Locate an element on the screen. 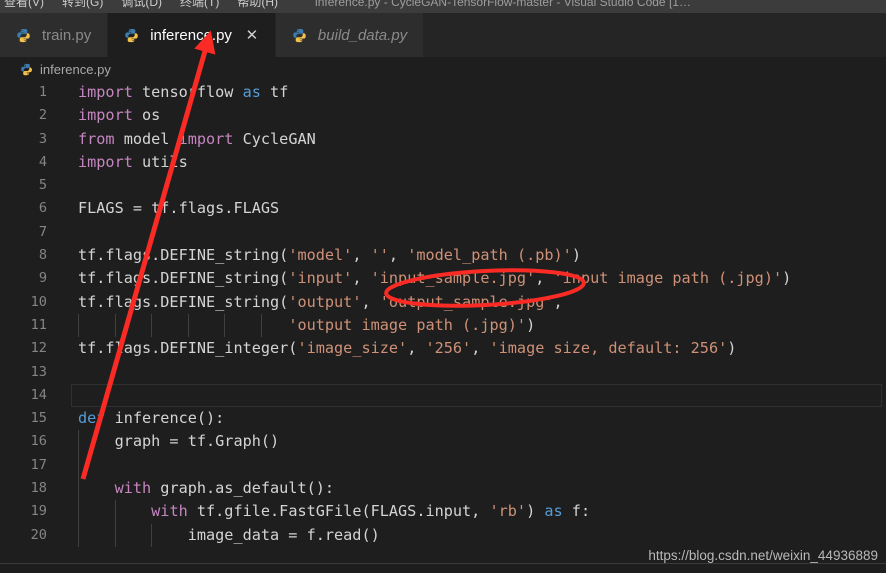  code-line: 11 'output image path (.jpg)') is located at coordinates (443, 325).